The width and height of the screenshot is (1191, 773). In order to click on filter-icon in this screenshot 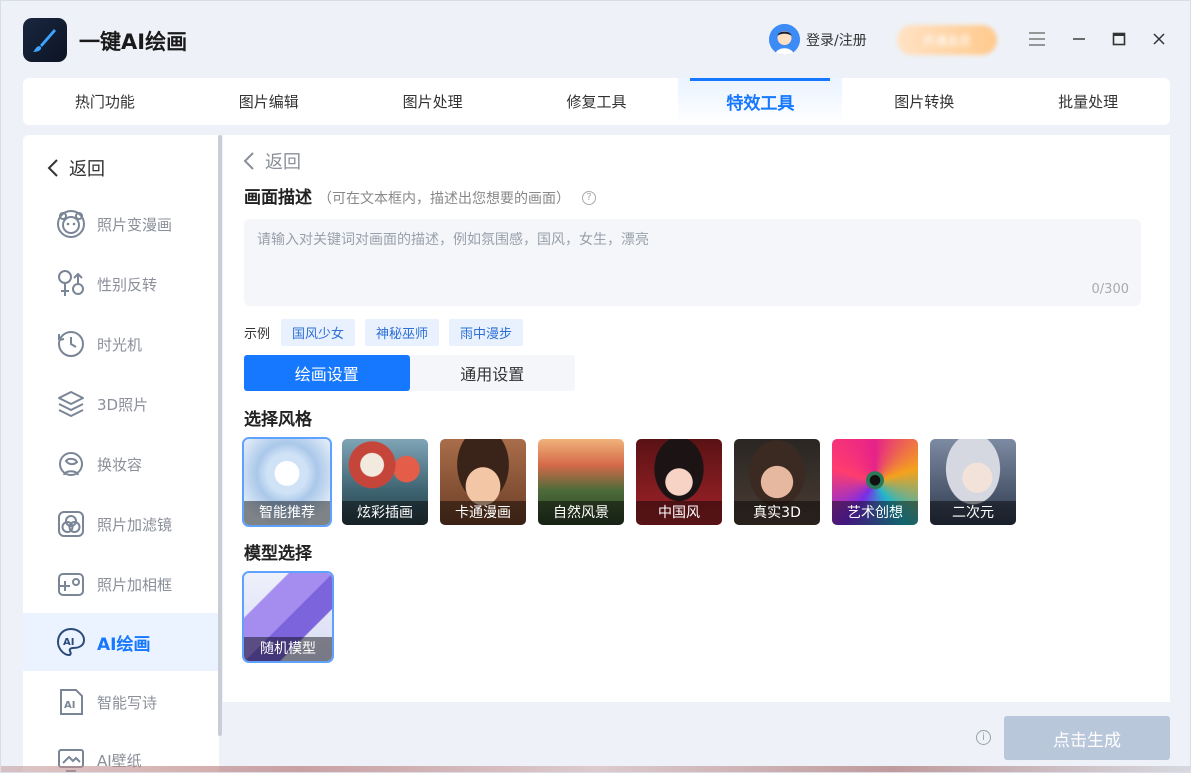, I will do `click(71, 524)`.